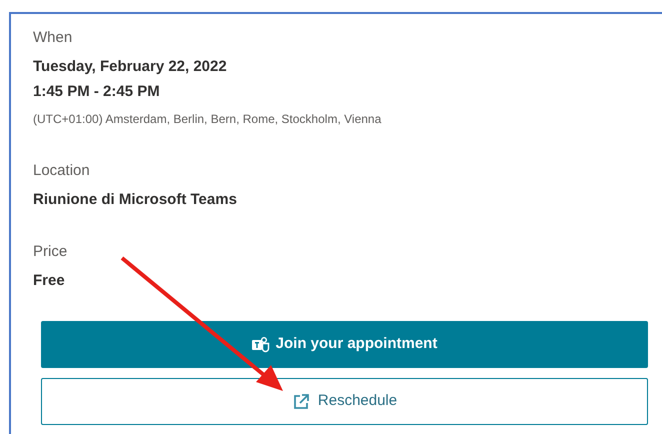 Image resolution: width=662 pixels, height=434 pixels. Describe the element at coordinates (50, 252) in the screenshot. I see `field-label: Price` at that location.